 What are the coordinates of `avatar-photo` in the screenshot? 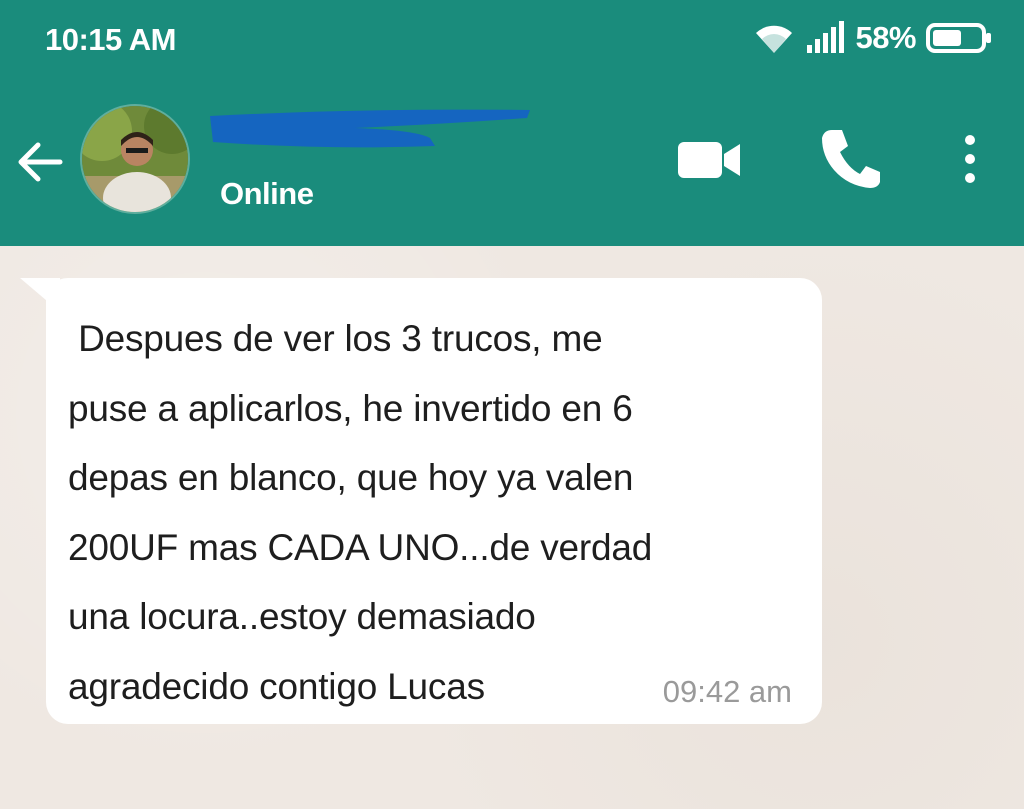 It's located at (135, 159).